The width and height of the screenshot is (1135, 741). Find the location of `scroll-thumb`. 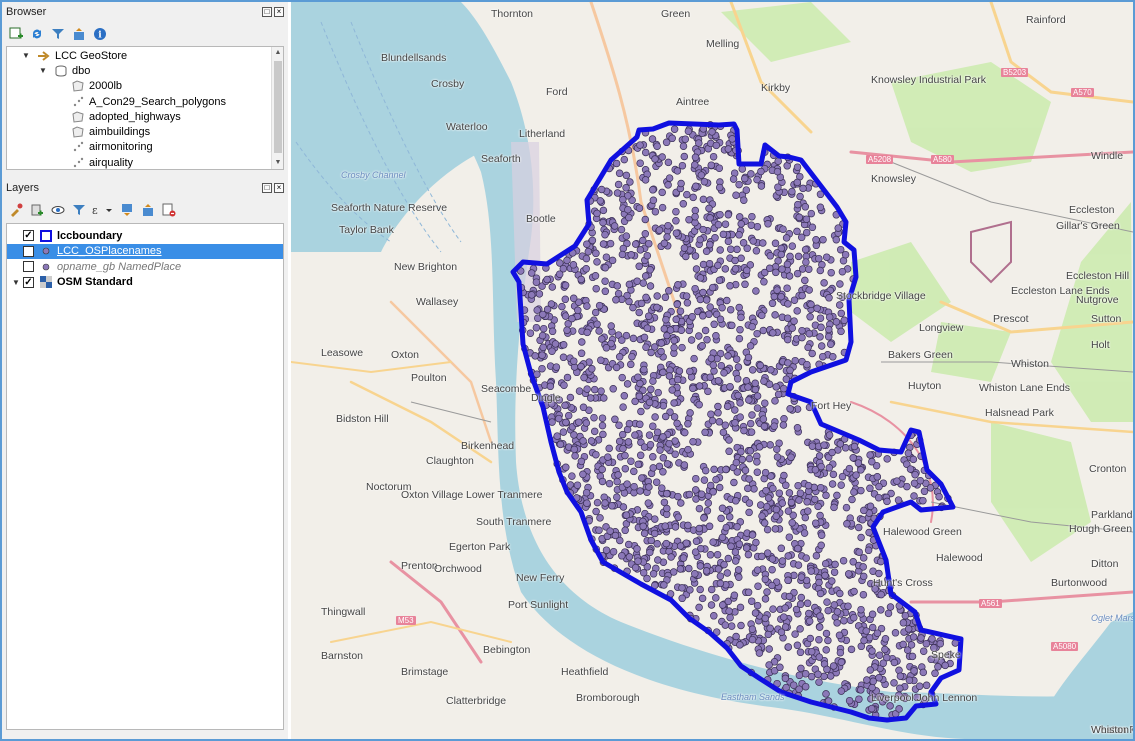

scroll-thumb is located at coordinates (278, 107).